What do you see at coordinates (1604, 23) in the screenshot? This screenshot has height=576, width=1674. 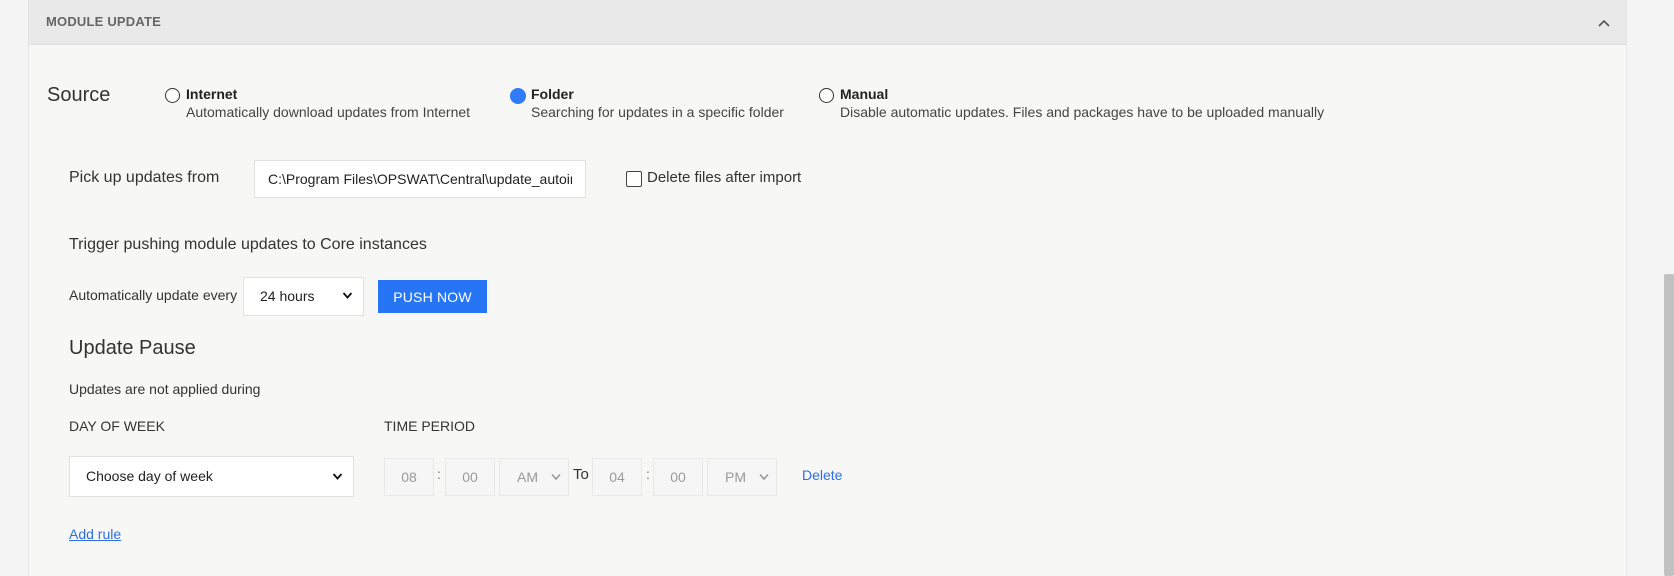 I see `chevron-up-icon` at bounding box center [1604, 23].